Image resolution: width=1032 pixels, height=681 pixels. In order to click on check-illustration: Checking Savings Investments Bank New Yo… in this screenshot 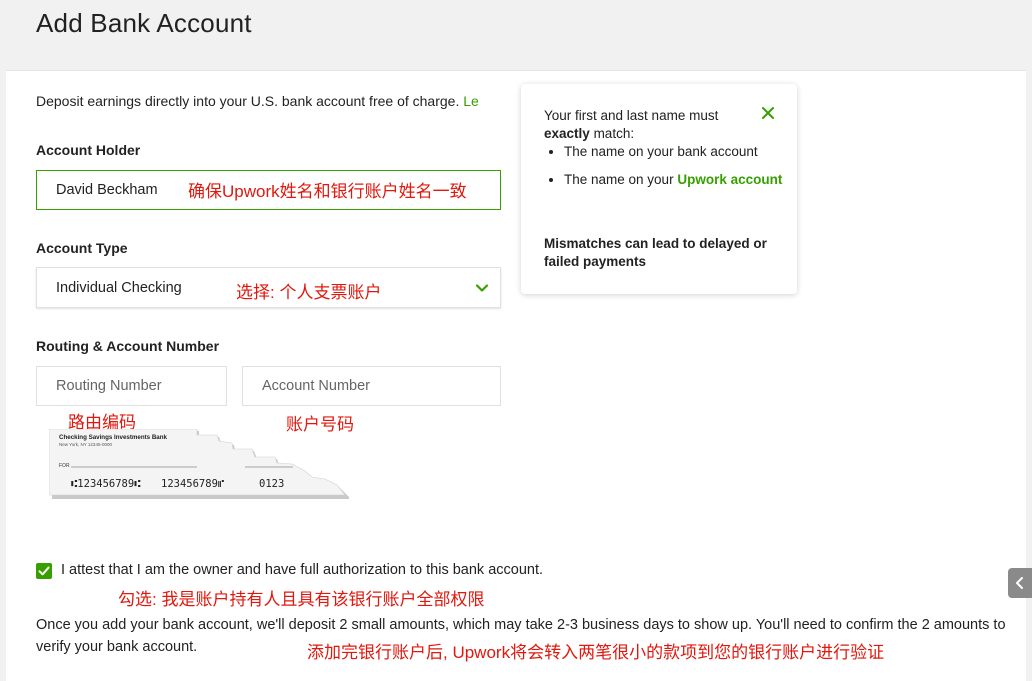, I will do `click(199, 464)`.